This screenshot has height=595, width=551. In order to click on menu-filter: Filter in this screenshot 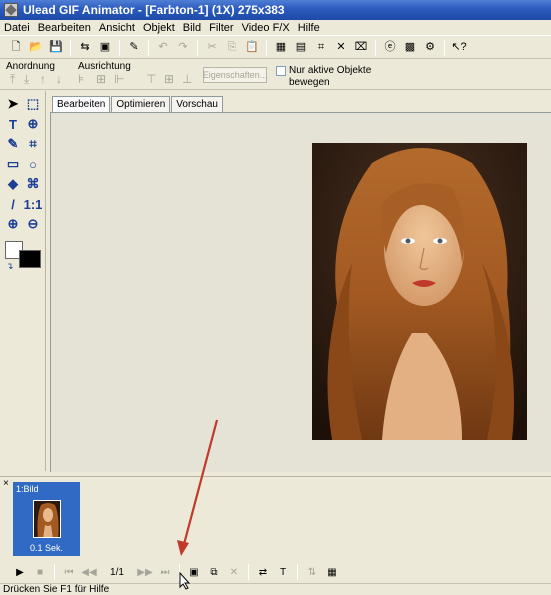, I will do `click(221, 28)`.